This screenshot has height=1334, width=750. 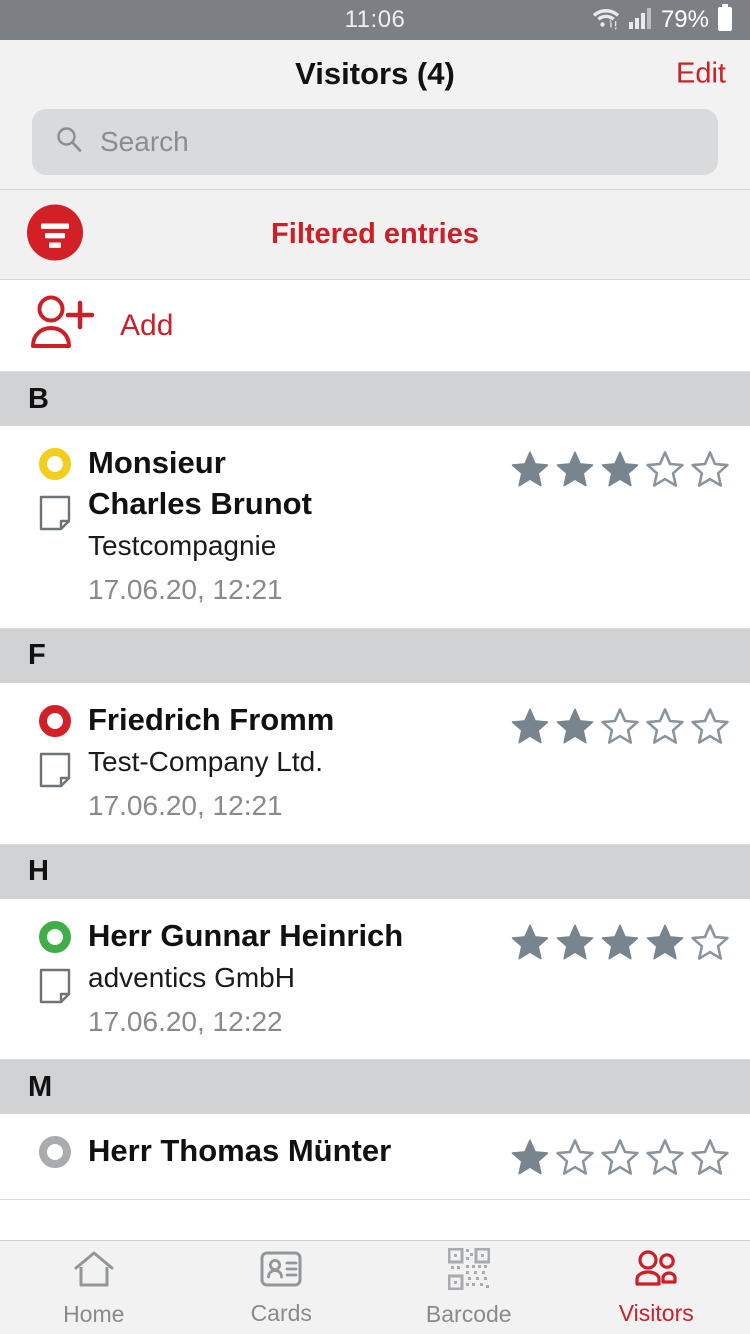 I want to click on section-header-f: F, so click(x=375, y=655).